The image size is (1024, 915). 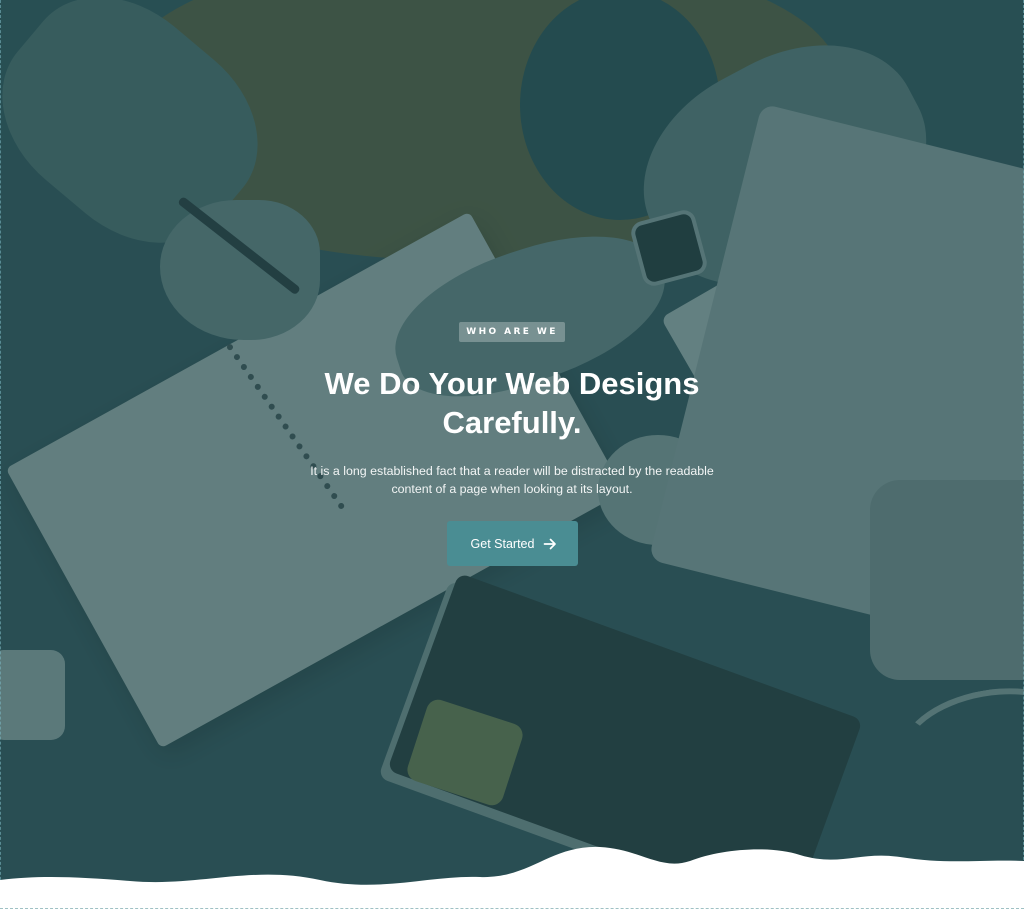 I want to click on left-edge-guide, so click(x=0, y=457).